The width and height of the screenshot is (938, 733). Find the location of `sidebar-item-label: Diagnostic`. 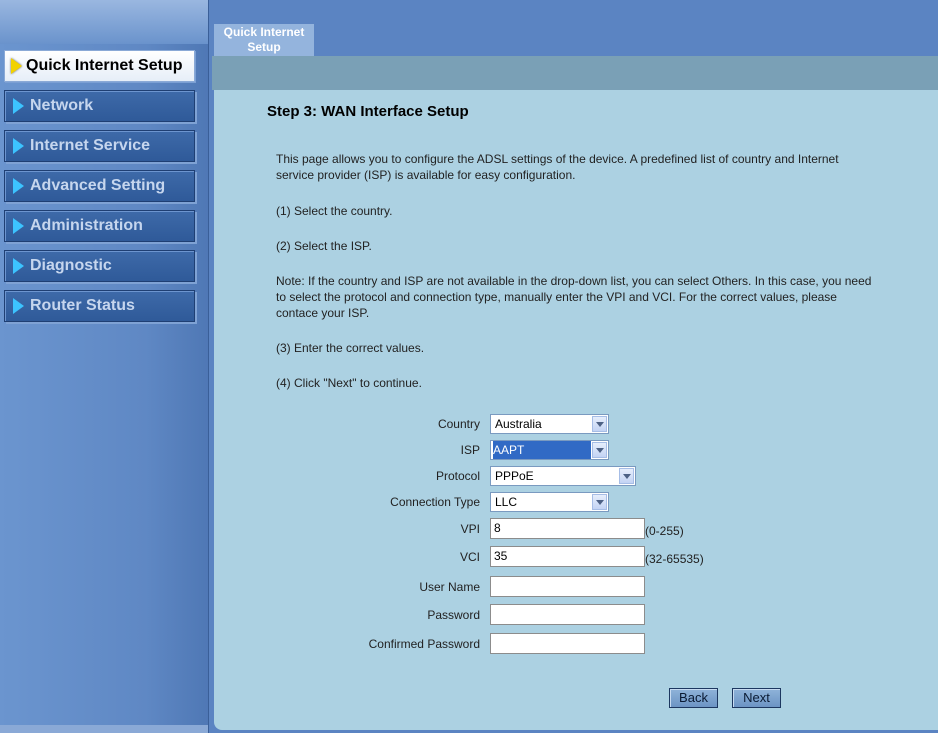

sidebar-item-label: Diagnostic is located at coordinates (71, 265).